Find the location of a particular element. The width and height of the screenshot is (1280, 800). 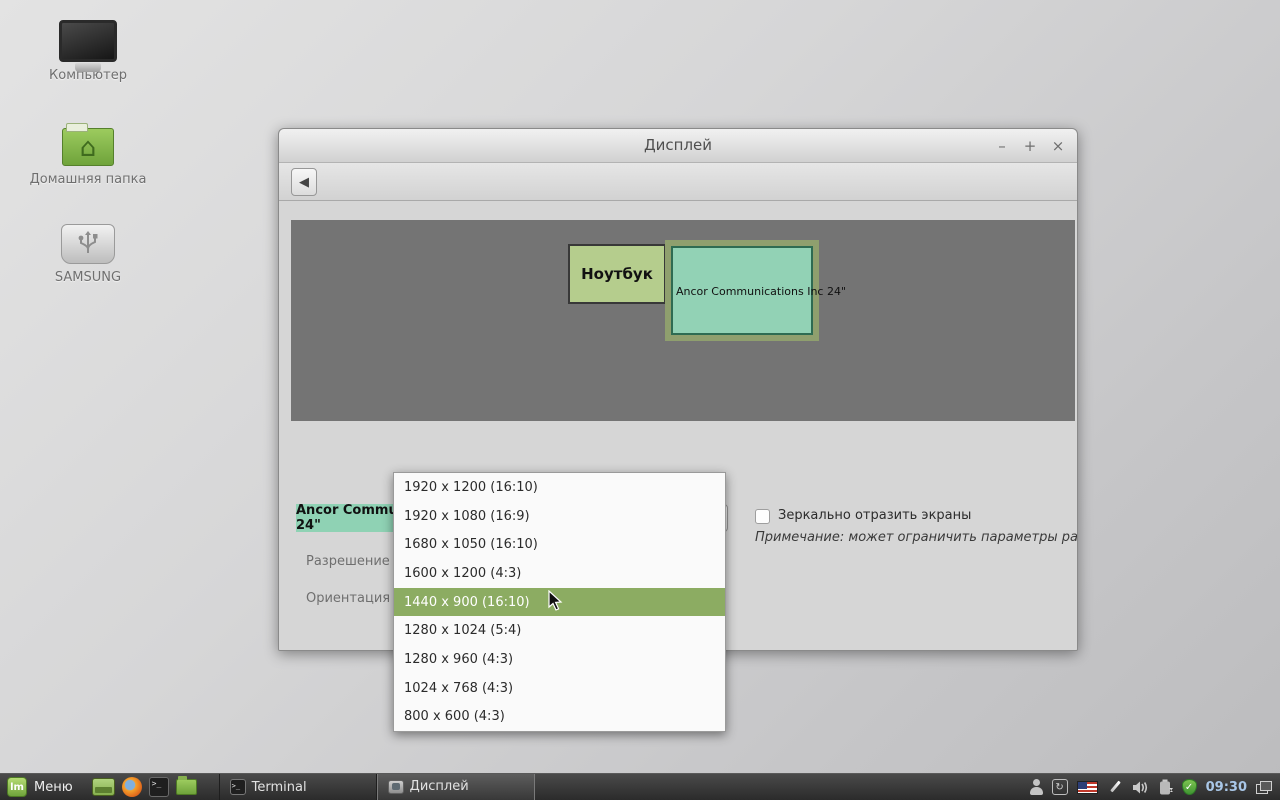

clock: 09:30 is located at coordinates (1226, 787).